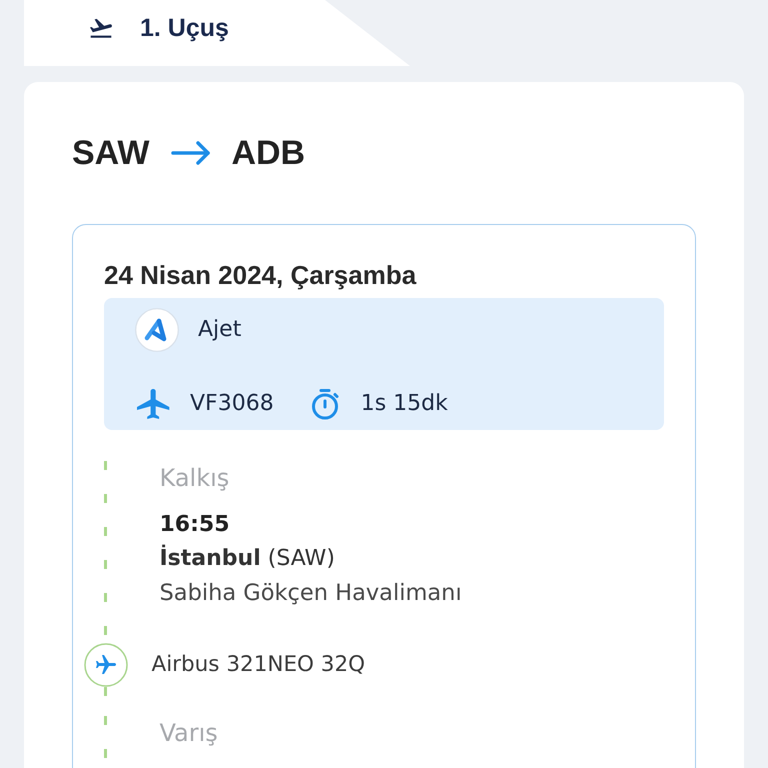 This screenshot has height=768, width=768. Describe the element at coordinates (232, 404) in the screenshot. I see `flight-number: VF3068` at that location.